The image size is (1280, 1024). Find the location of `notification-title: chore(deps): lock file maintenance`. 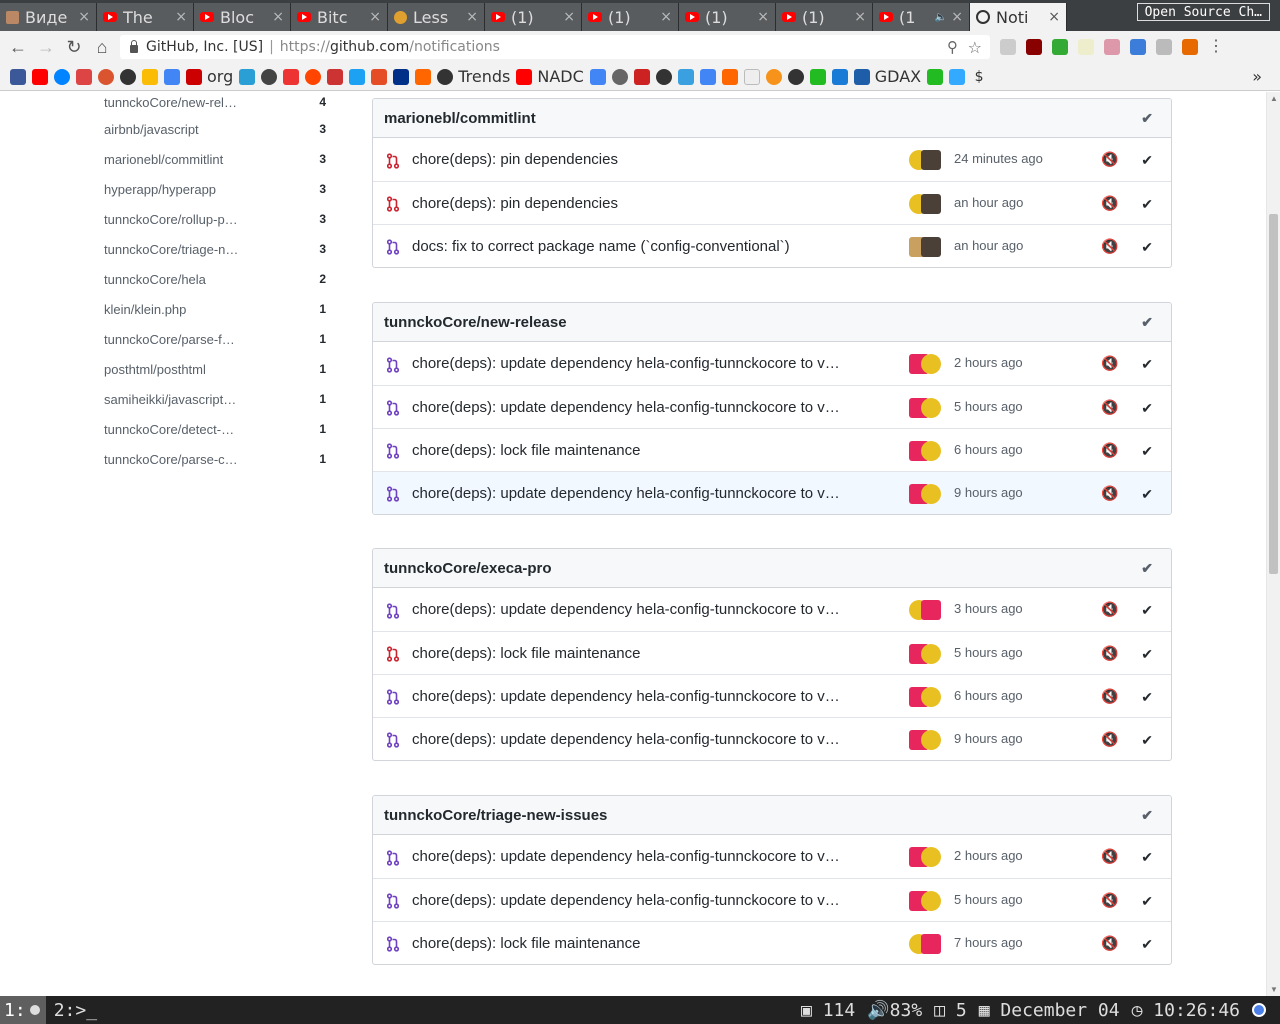

notification-title: chore(deps): lock file maintenance is located at coordinates (632, 450).